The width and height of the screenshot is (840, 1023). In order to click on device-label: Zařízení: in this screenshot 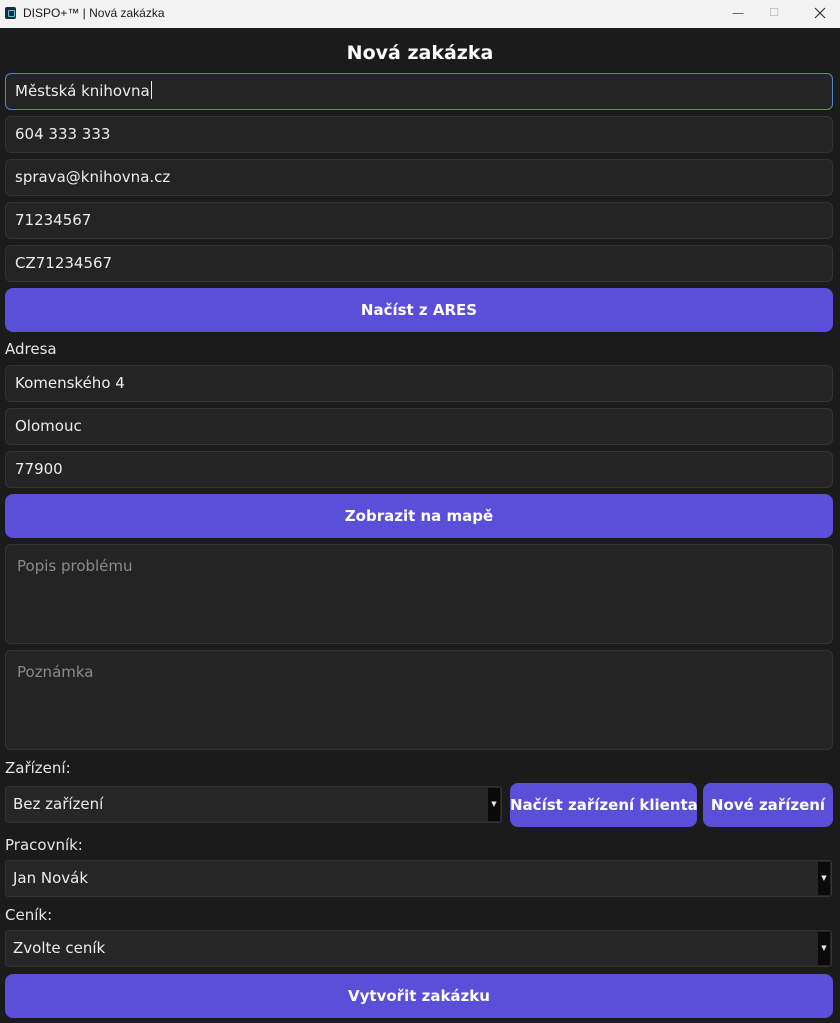, I will do `click(38, 768)`.